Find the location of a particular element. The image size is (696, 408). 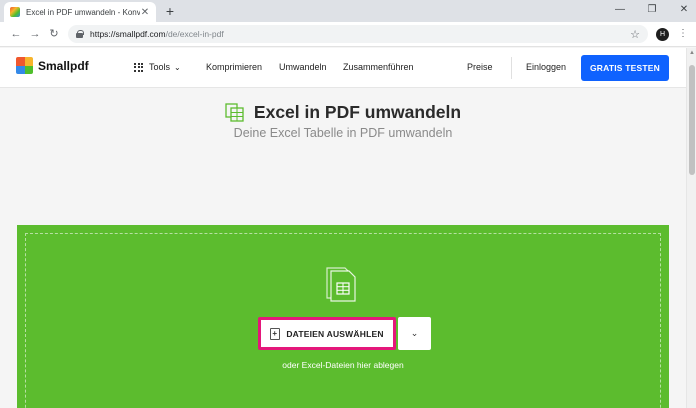

upload-button-group: DATEIEN AUSWÄHLEN ⌄ is located at coordinates (344, 333).